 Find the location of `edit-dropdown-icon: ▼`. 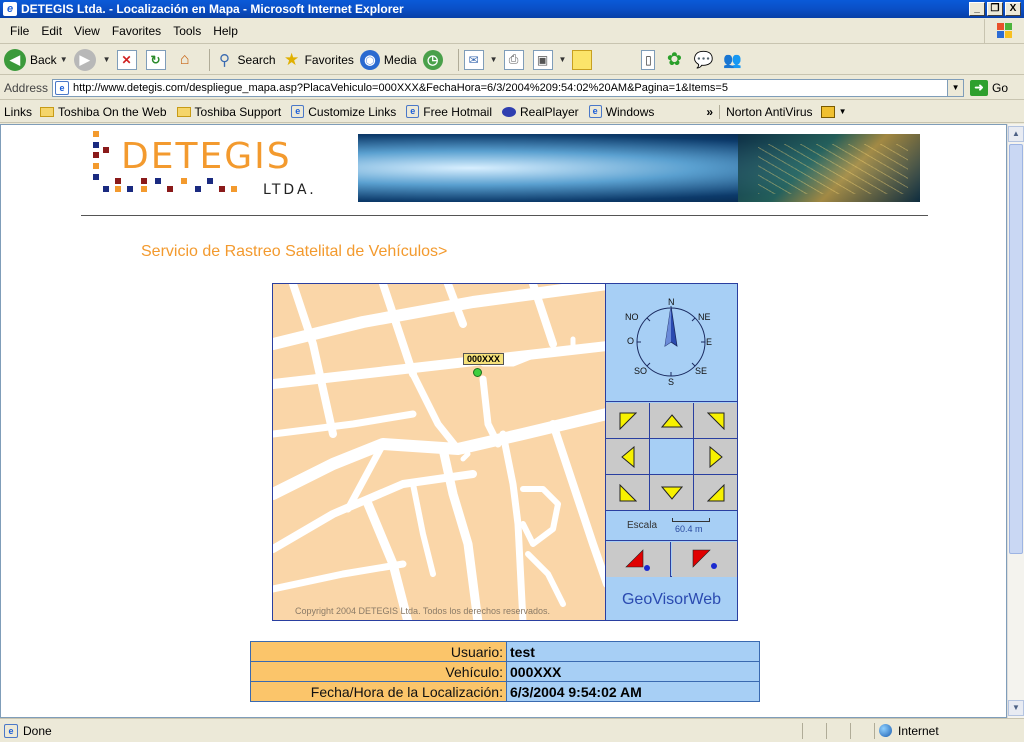

edit-dropdown-icon: ▼ is located at coordinates (563, 59).